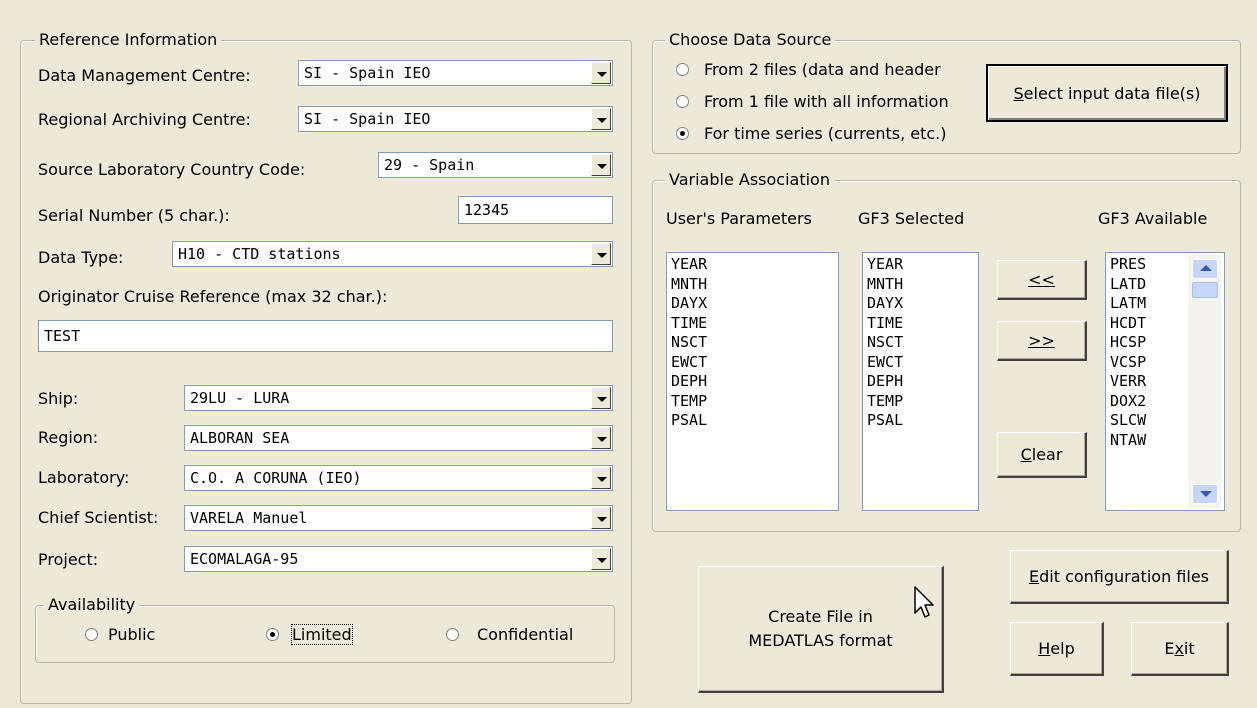 The width and height of the screenshot is (1257, 708). I want to click on create-button-line1: Create File in, so click(820, 616).